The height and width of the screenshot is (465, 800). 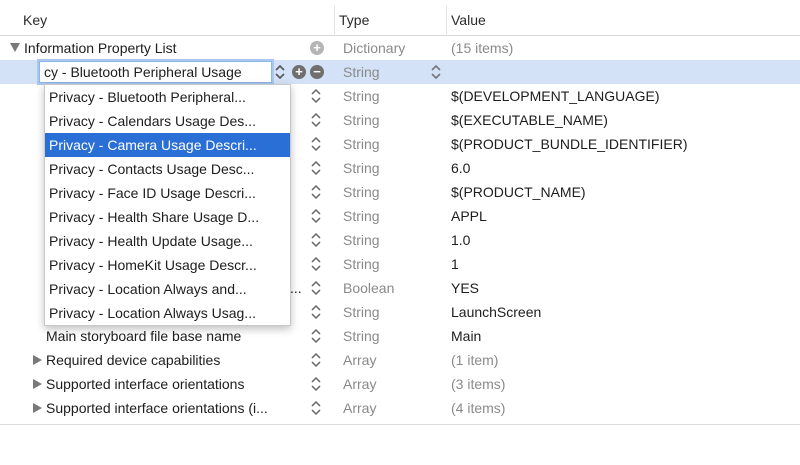 What do you see at coordinates (466, 336) in the screenshot?
I see `row-value: Main` at bounding box center [466, 336].